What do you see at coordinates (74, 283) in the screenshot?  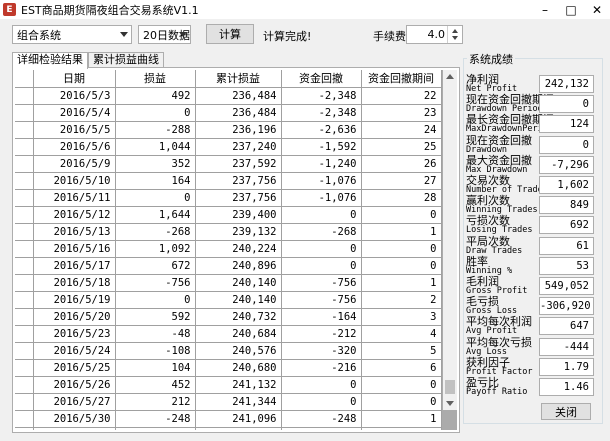 I see `cell-date: 2016/5/18` at bounding box center [74, 283].